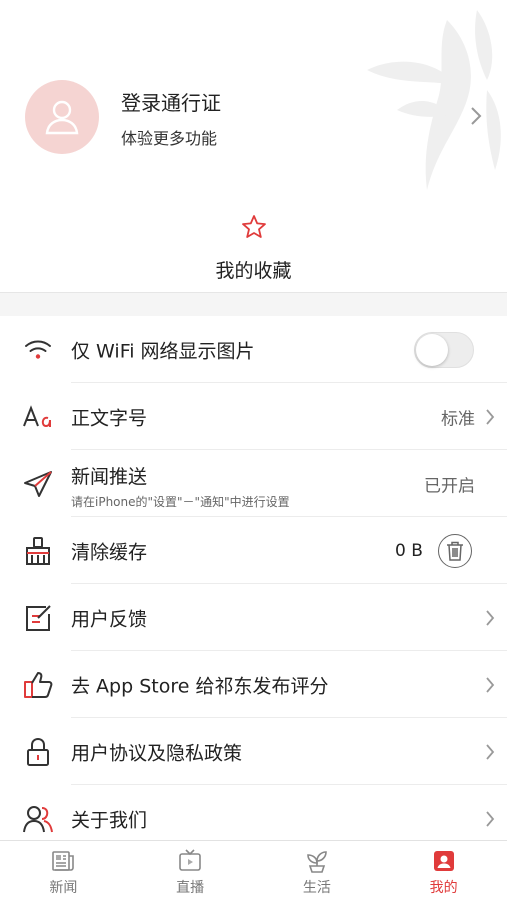 This screenshot has height=900, width=507. I want to click on feedback-label: 用户反馈, so click(109, 619).